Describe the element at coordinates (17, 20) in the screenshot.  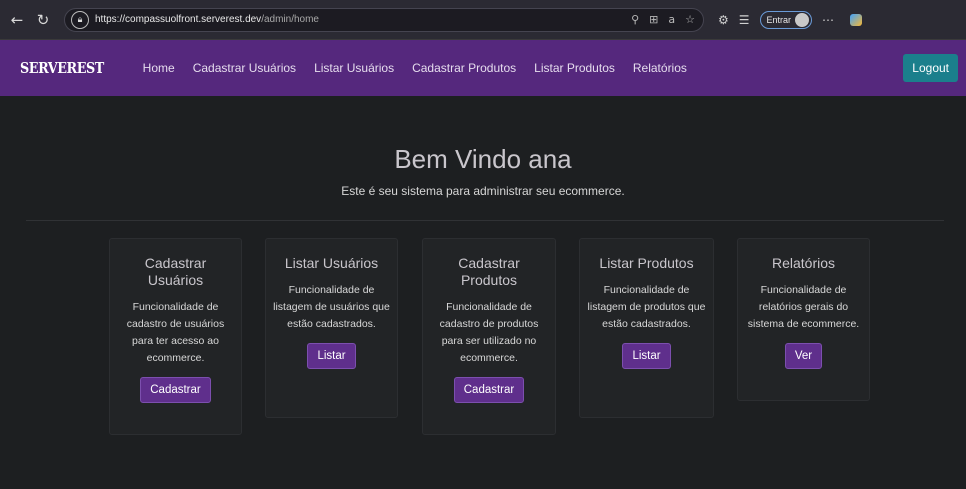
I see `back-icon: ←` at that location.